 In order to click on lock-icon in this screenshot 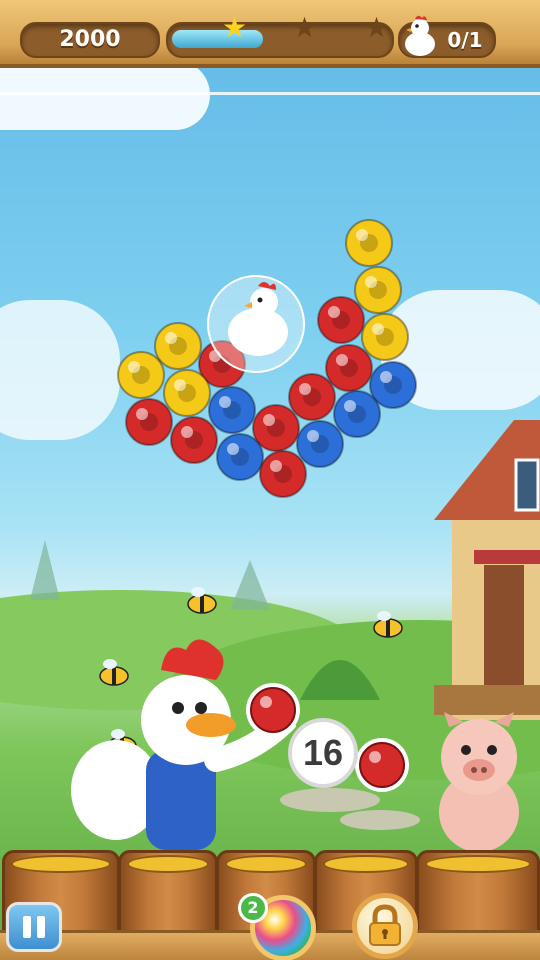, I will do `click(385, 925)`.